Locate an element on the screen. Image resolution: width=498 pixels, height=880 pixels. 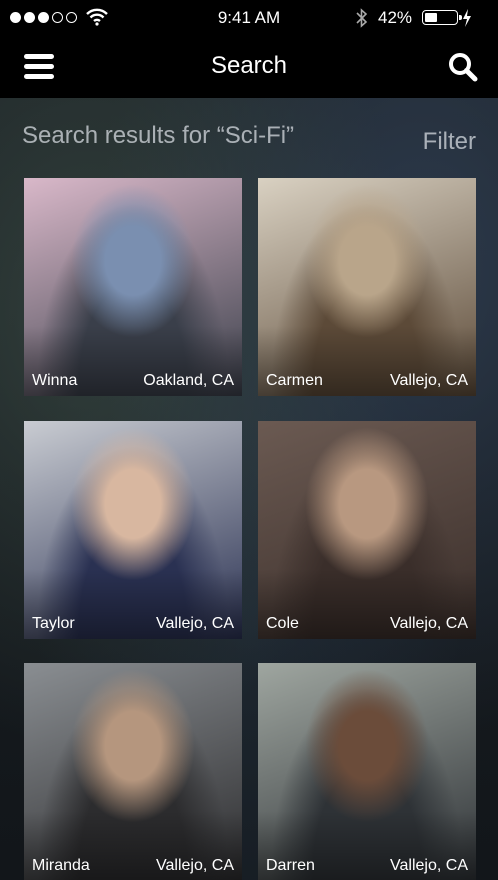
battery-icon is located at coordinates (442, 17).